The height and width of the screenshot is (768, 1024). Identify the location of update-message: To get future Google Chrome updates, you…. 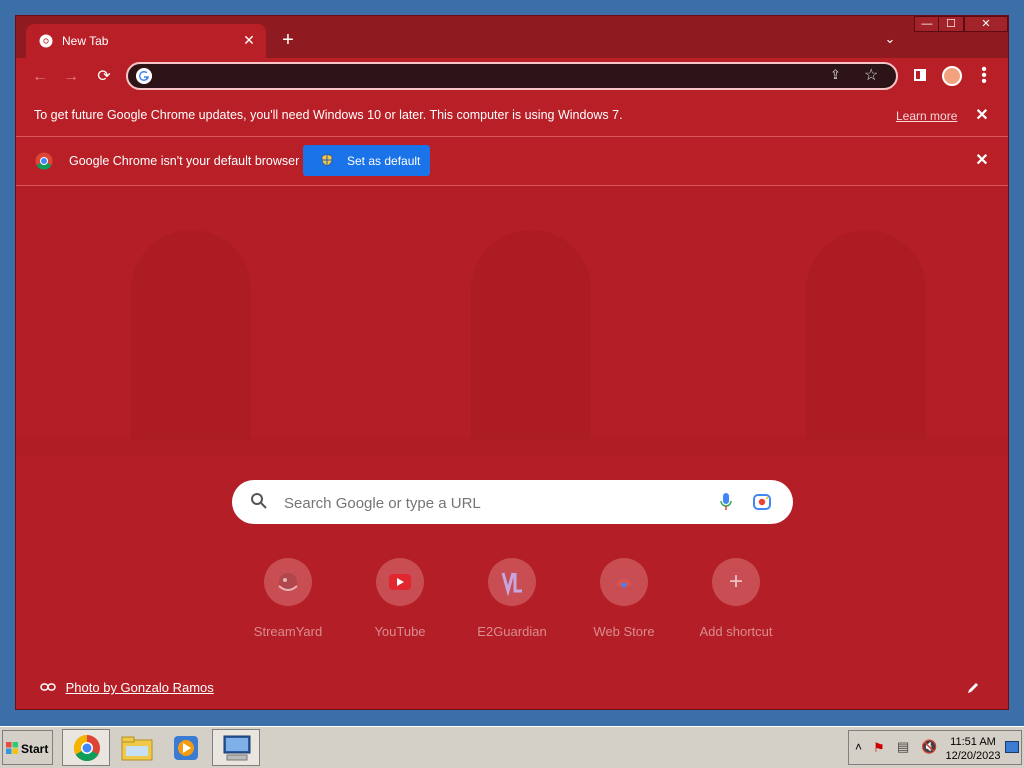
(328, 115).